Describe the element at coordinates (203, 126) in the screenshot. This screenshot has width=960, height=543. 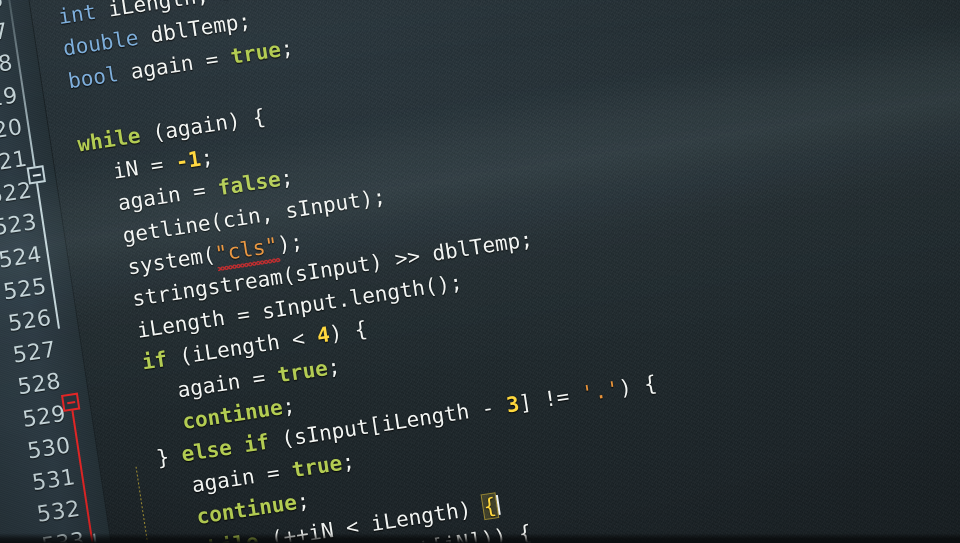
I see `code-token: (again) {` at that location.